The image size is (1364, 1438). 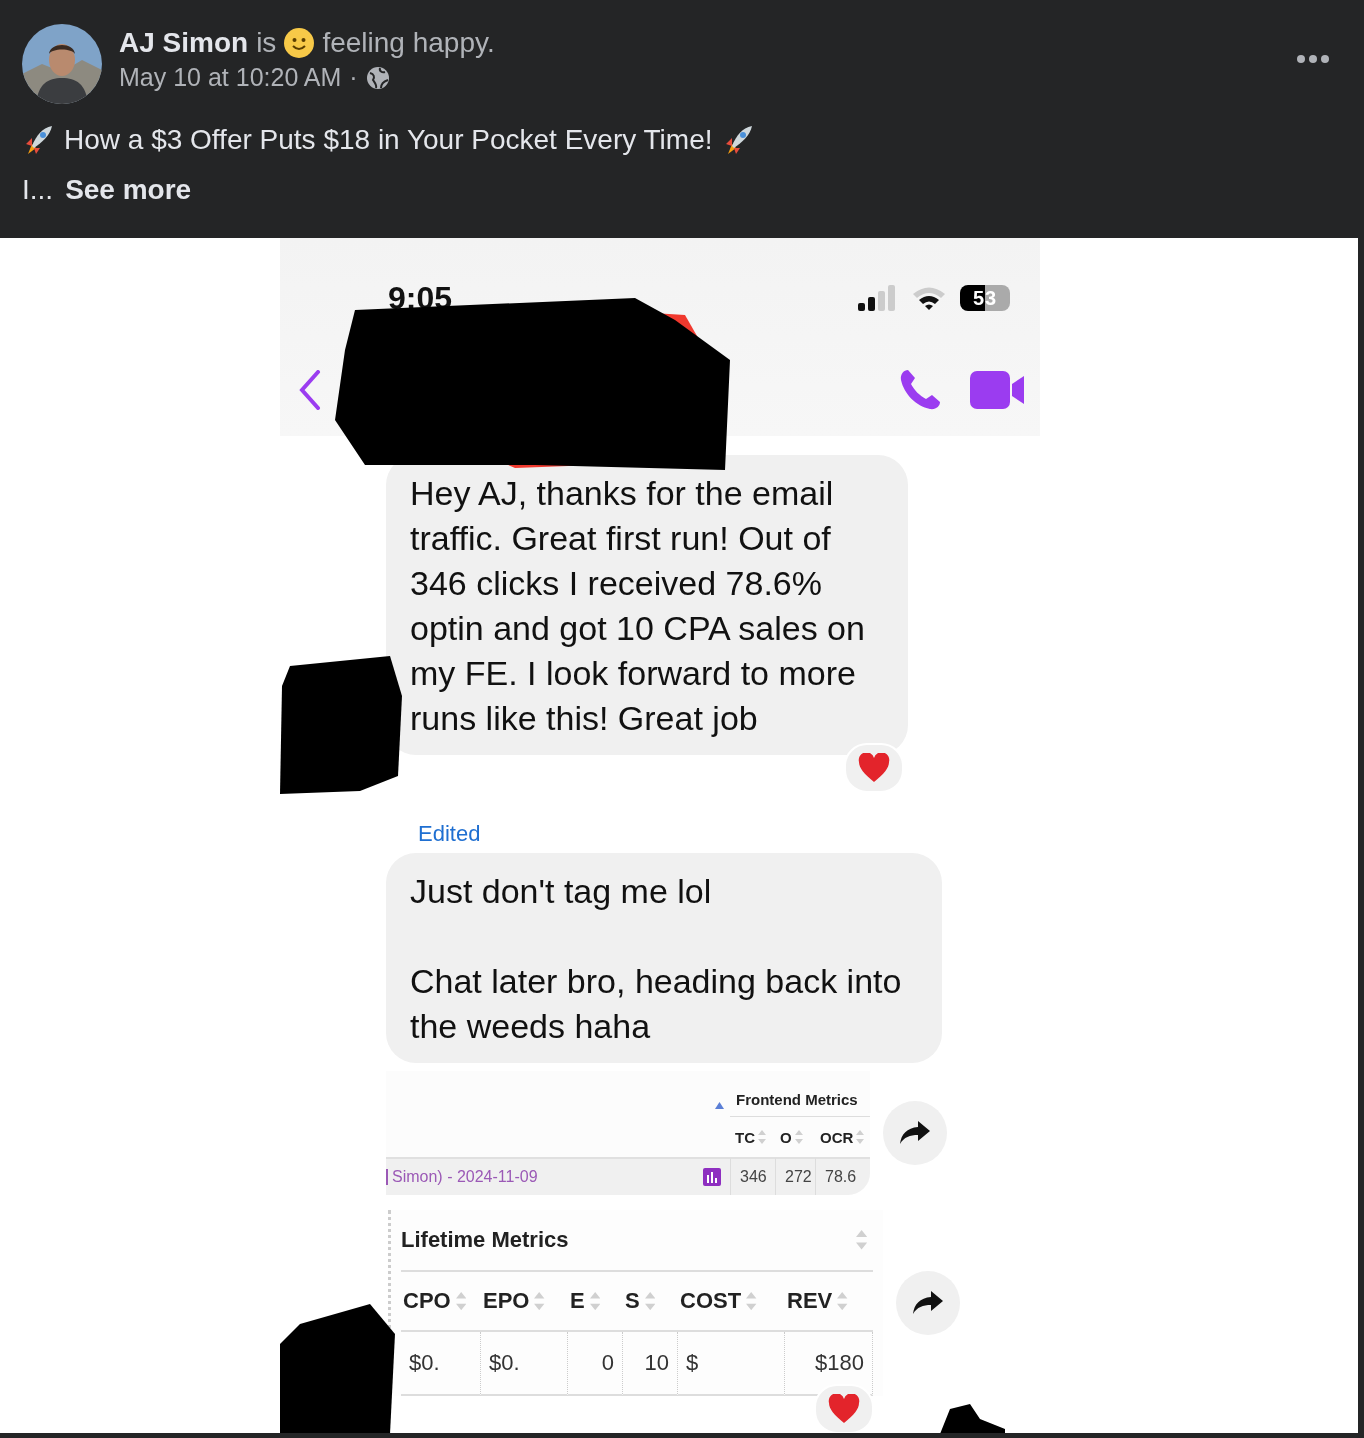 What do you see at coordinates (878, 298) in the screenshot?
I see `signal-icon` at bounding box center [878, 298].